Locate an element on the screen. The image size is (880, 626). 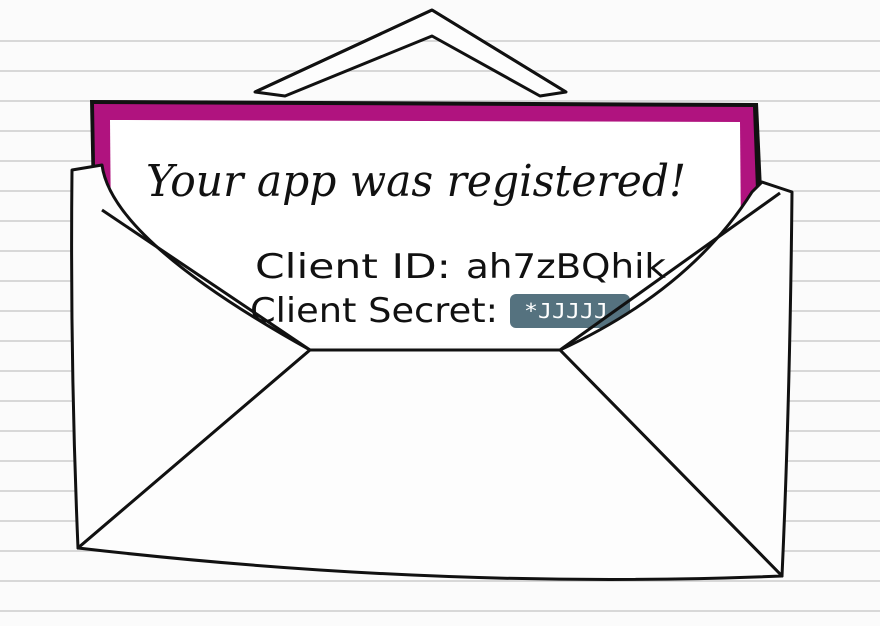
client-secret-label: Client Secret: is located at coordinates (374, 311).